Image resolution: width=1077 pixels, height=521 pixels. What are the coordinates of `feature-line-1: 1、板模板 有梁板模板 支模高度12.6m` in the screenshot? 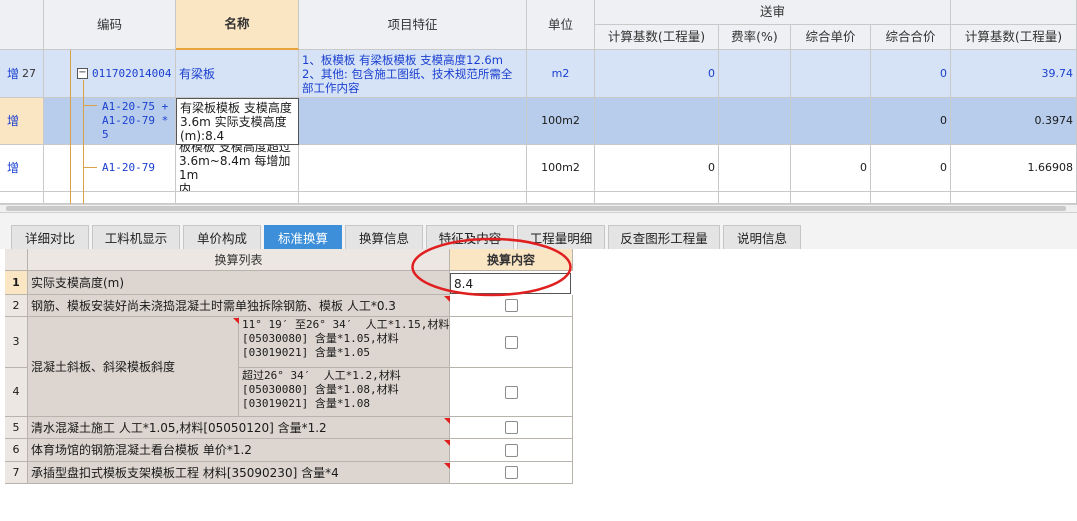 It's located at (402, 59).